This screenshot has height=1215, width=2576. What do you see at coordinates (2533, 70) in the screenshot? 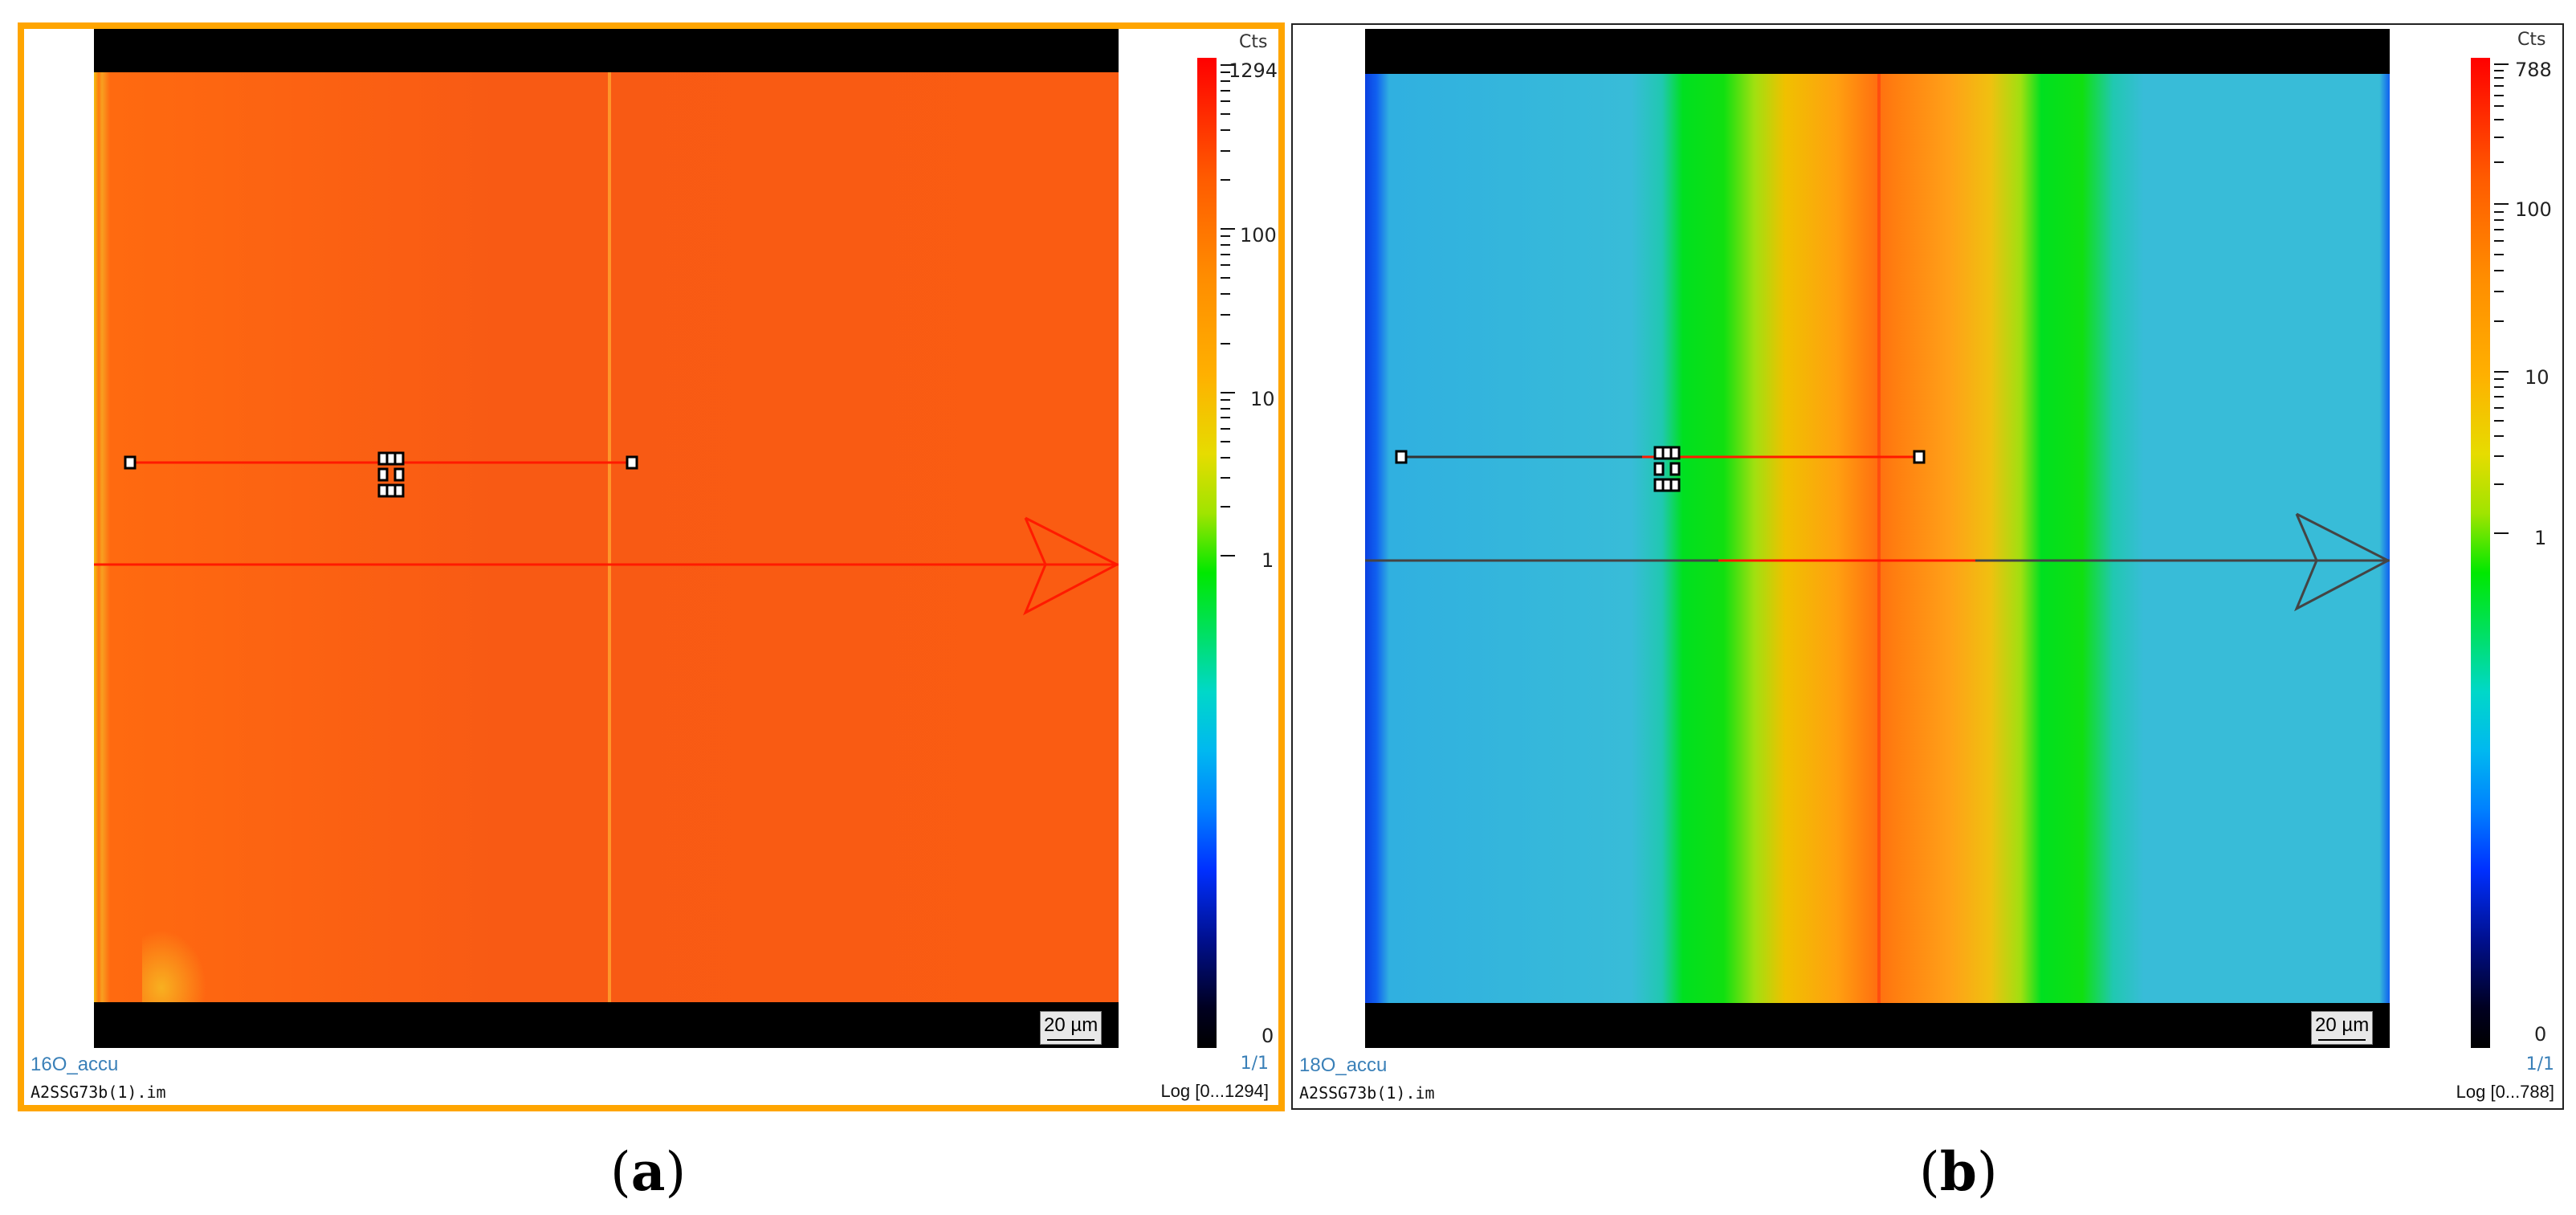
I see `colorbar-label-max: 788` at bounding box center [2533, 70].